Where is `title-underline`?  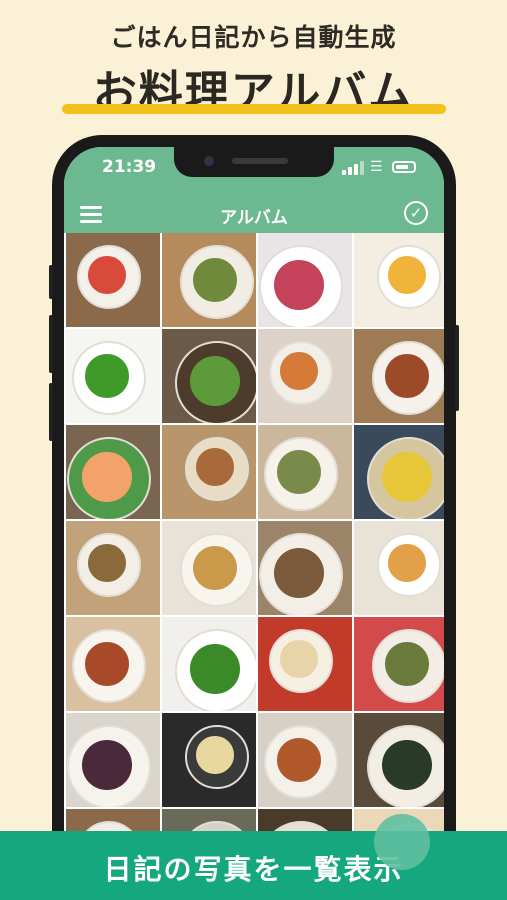
title-underline is located at coordinates (254, 109).